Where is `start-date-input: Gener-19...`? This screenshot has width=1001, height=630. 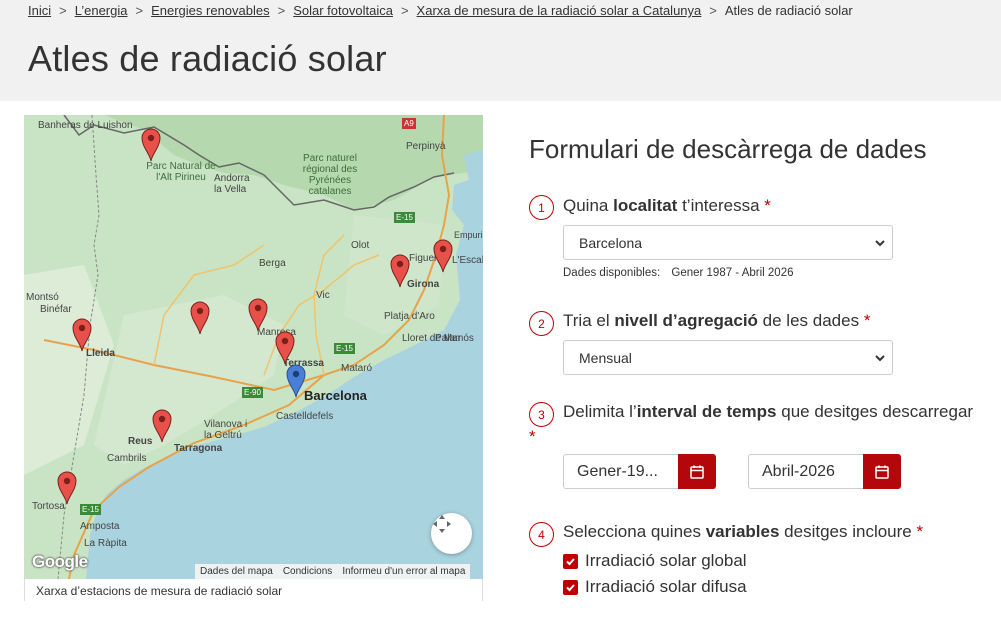
start-date-input: Gener-19... is located at coordinates (621, 471).